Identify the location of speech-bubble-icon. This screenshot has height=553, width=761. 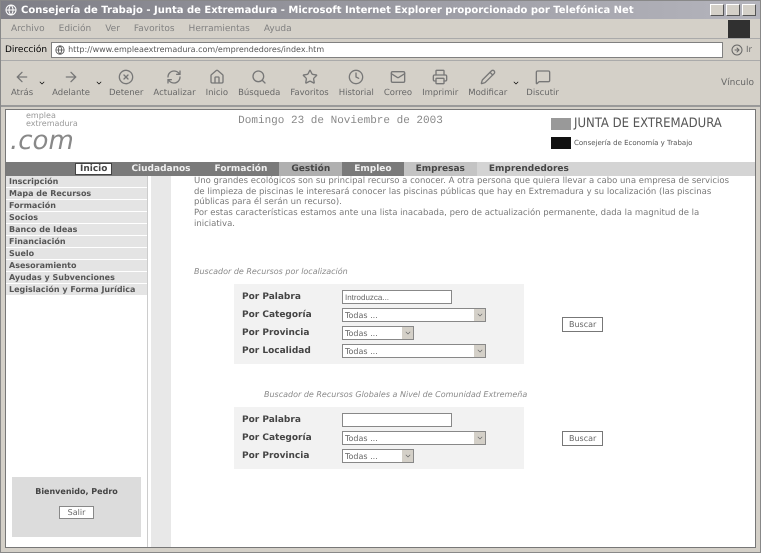
(542, 76).